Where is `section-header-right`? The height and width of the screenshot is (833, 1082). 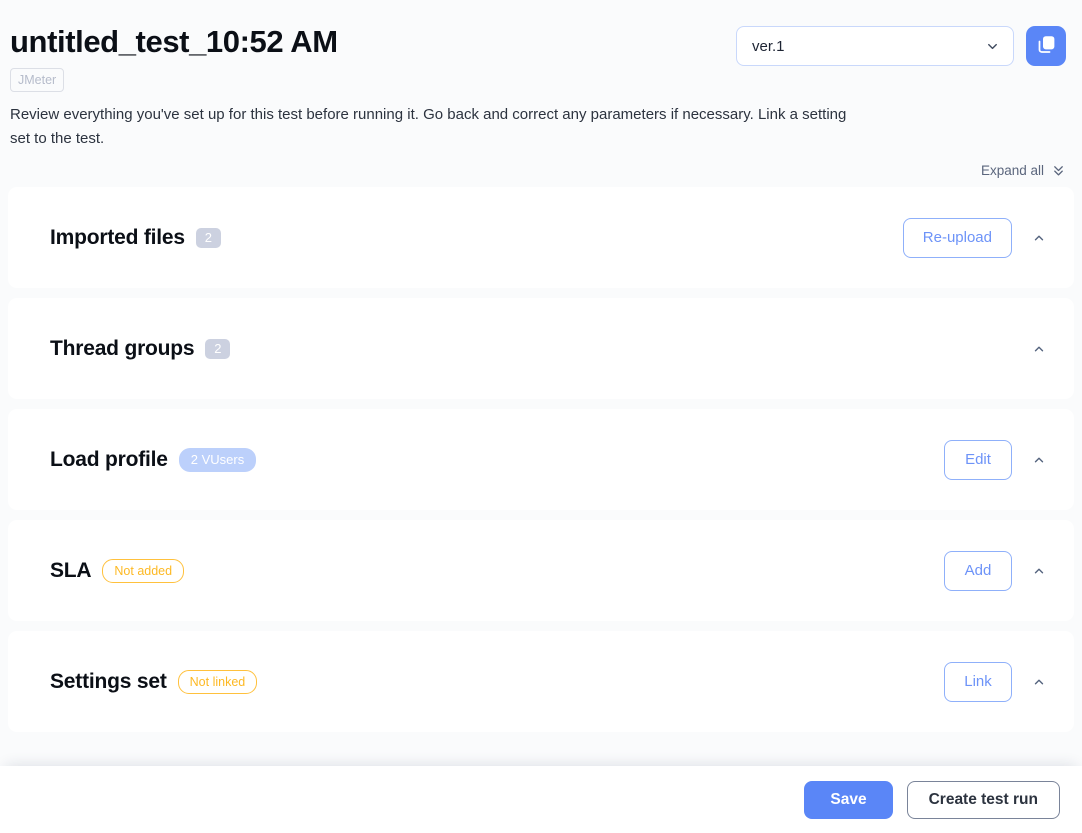 section-header-right is located at coordinates (1039, 349).